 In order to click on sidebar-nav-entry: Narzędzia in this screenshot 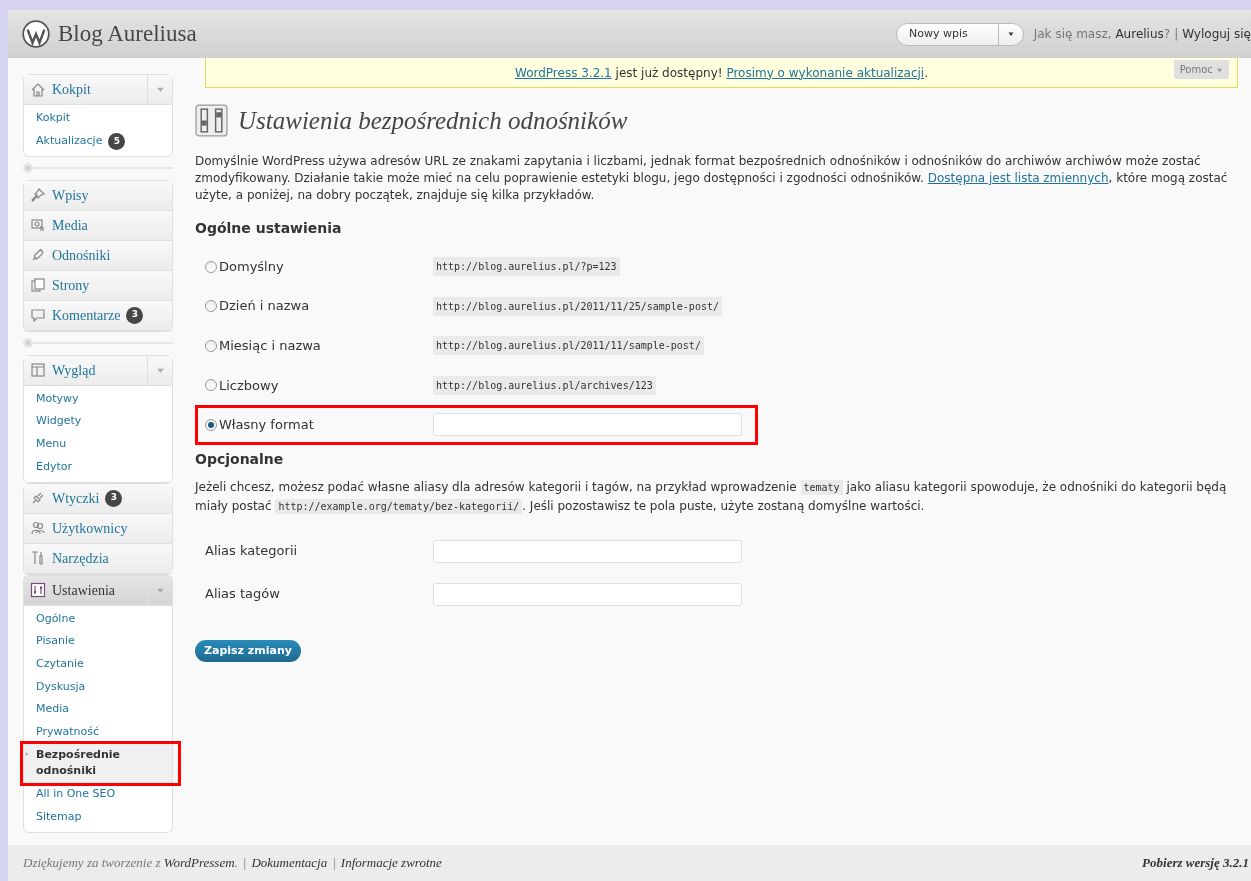, I will do `click(98, 558)`.